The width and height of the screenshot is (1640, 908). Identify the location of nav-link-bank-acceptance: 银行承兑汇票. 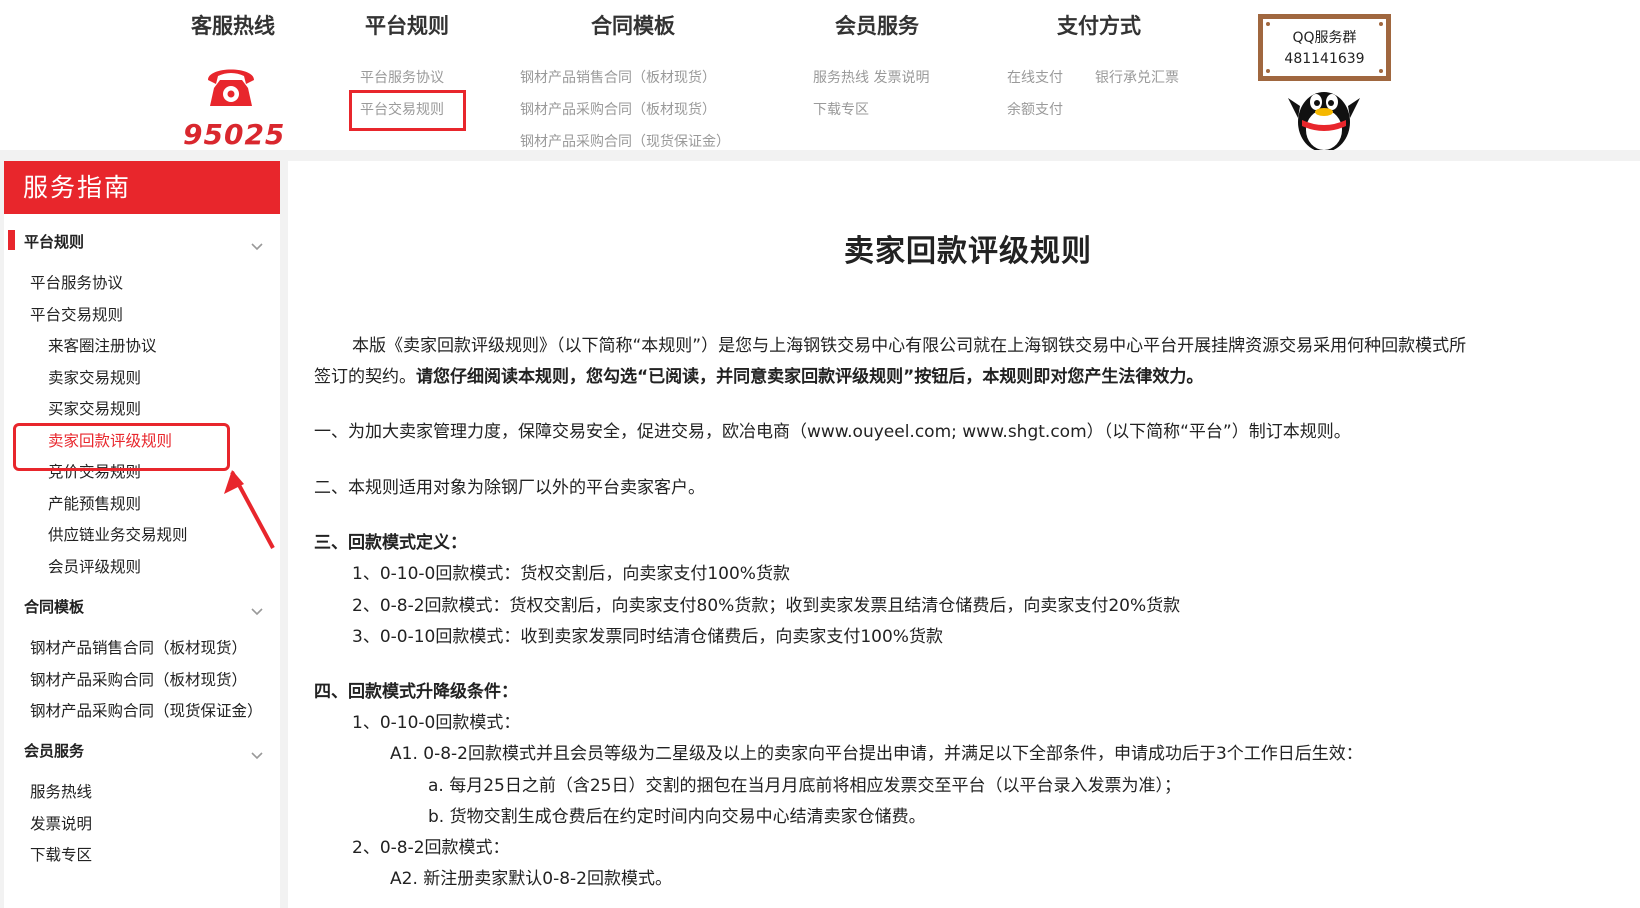
(1137, 77).